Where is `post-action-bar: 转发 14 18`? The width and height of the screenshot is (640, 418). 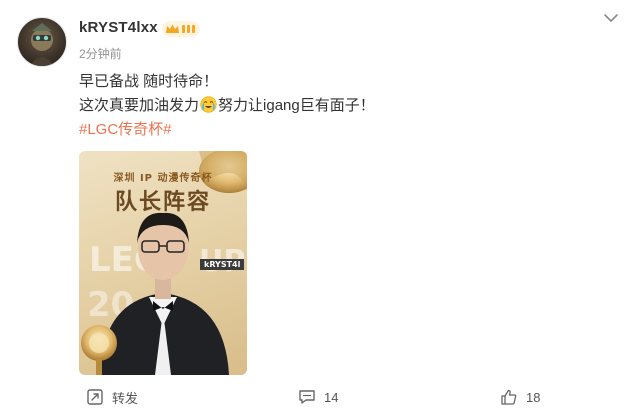
post-action-bar: 转发 14 18 is located at coordinates (320, 397).